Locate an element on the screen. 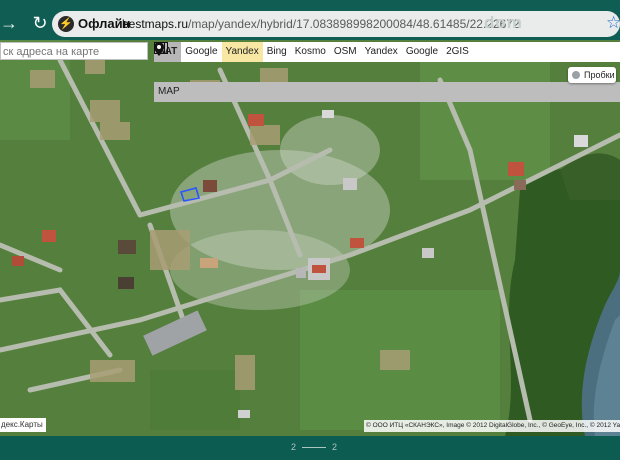 Image resolution: width=620 pixels, height=460 pixels. layer-yandex-sat: Yandex is located at coordinates (242, 52).